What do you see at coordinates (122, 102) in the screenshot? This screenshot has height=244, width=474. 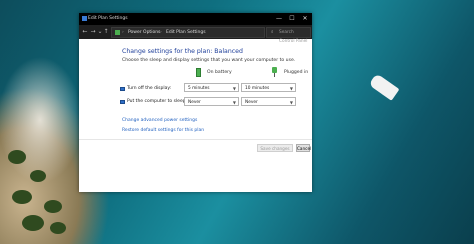 I see `moon-icon` at bounding box center [122, 102].